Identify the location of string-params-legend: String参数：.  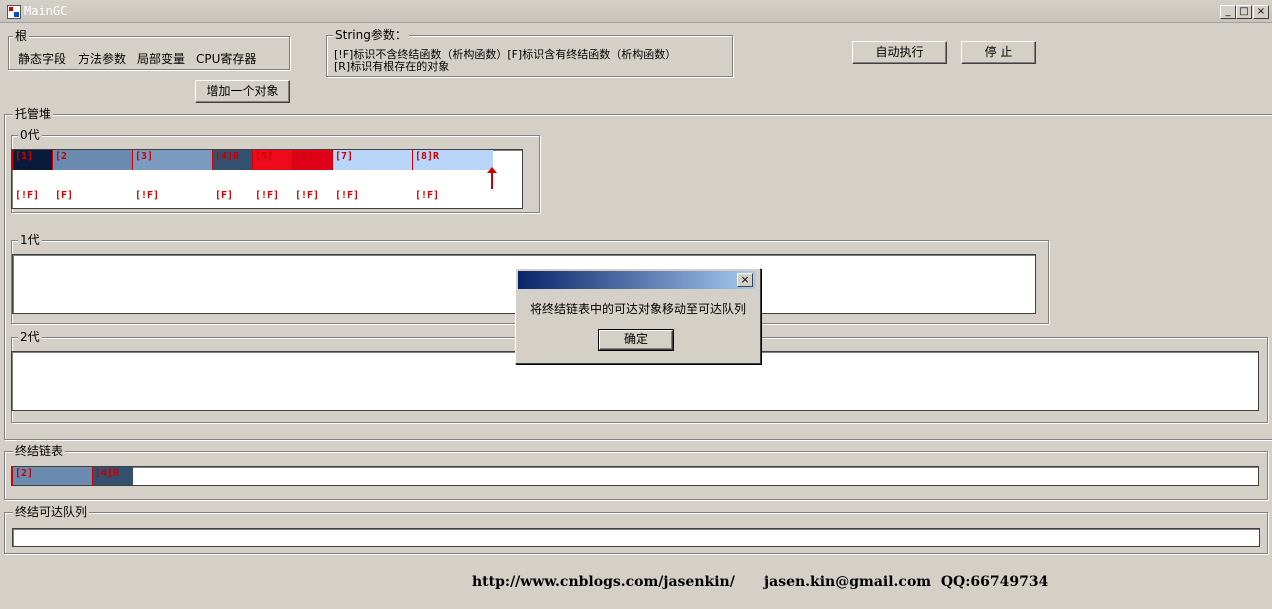
(371, 35).